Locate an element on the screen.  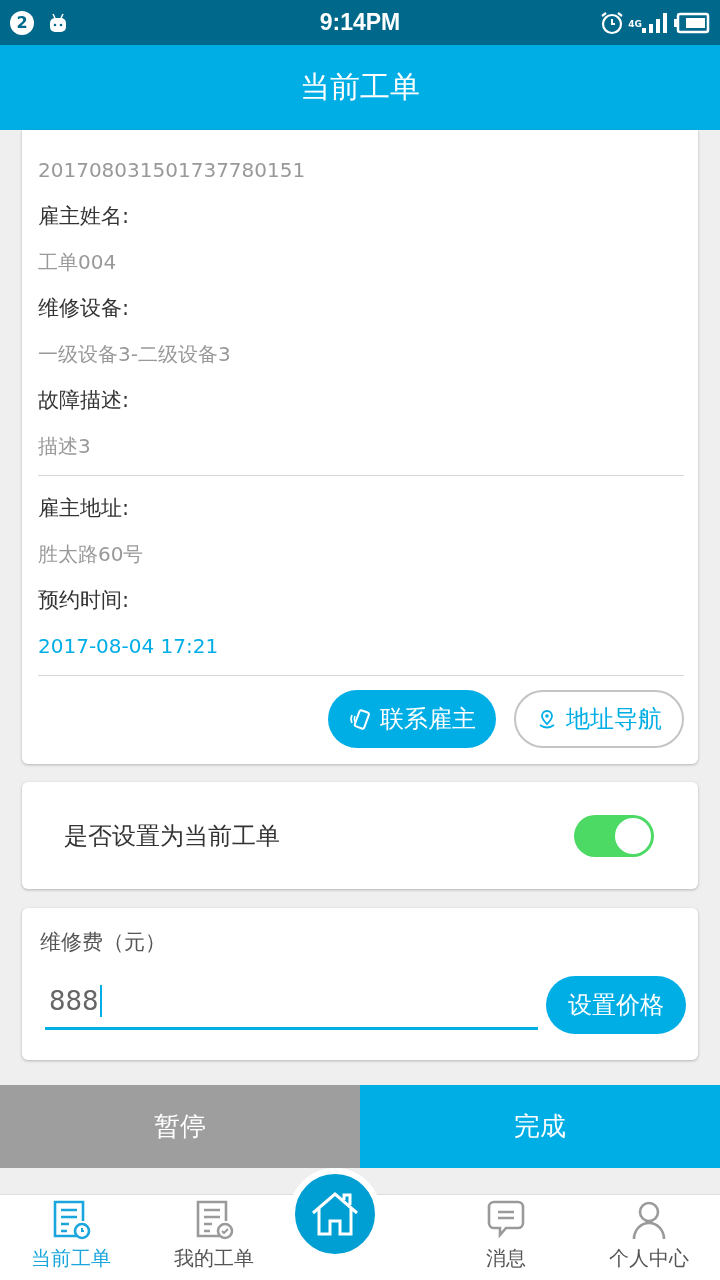
network-label: 4G is located at coordinates (635, 23).